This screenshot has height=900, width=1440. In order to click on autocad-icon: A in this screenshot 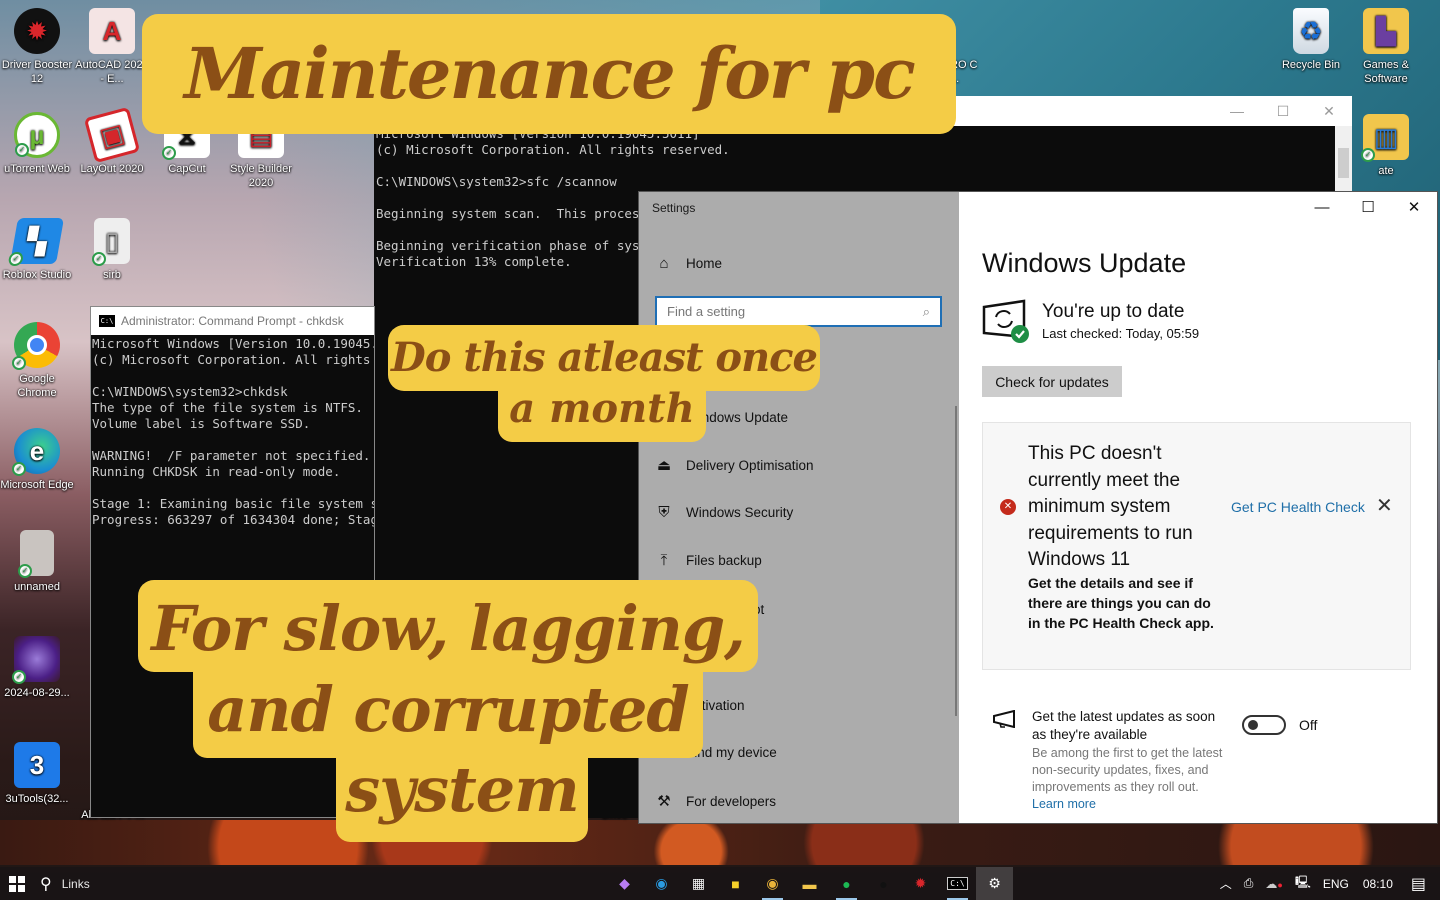, I will do `click(112, 31)`.